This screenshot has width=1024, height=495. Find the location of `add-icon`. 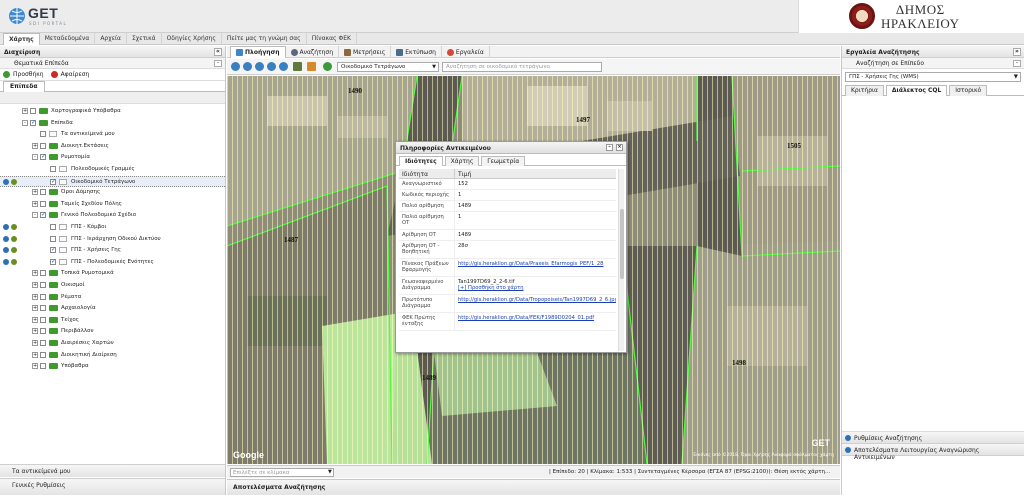

add-icon is located at coordinates (6, 74).